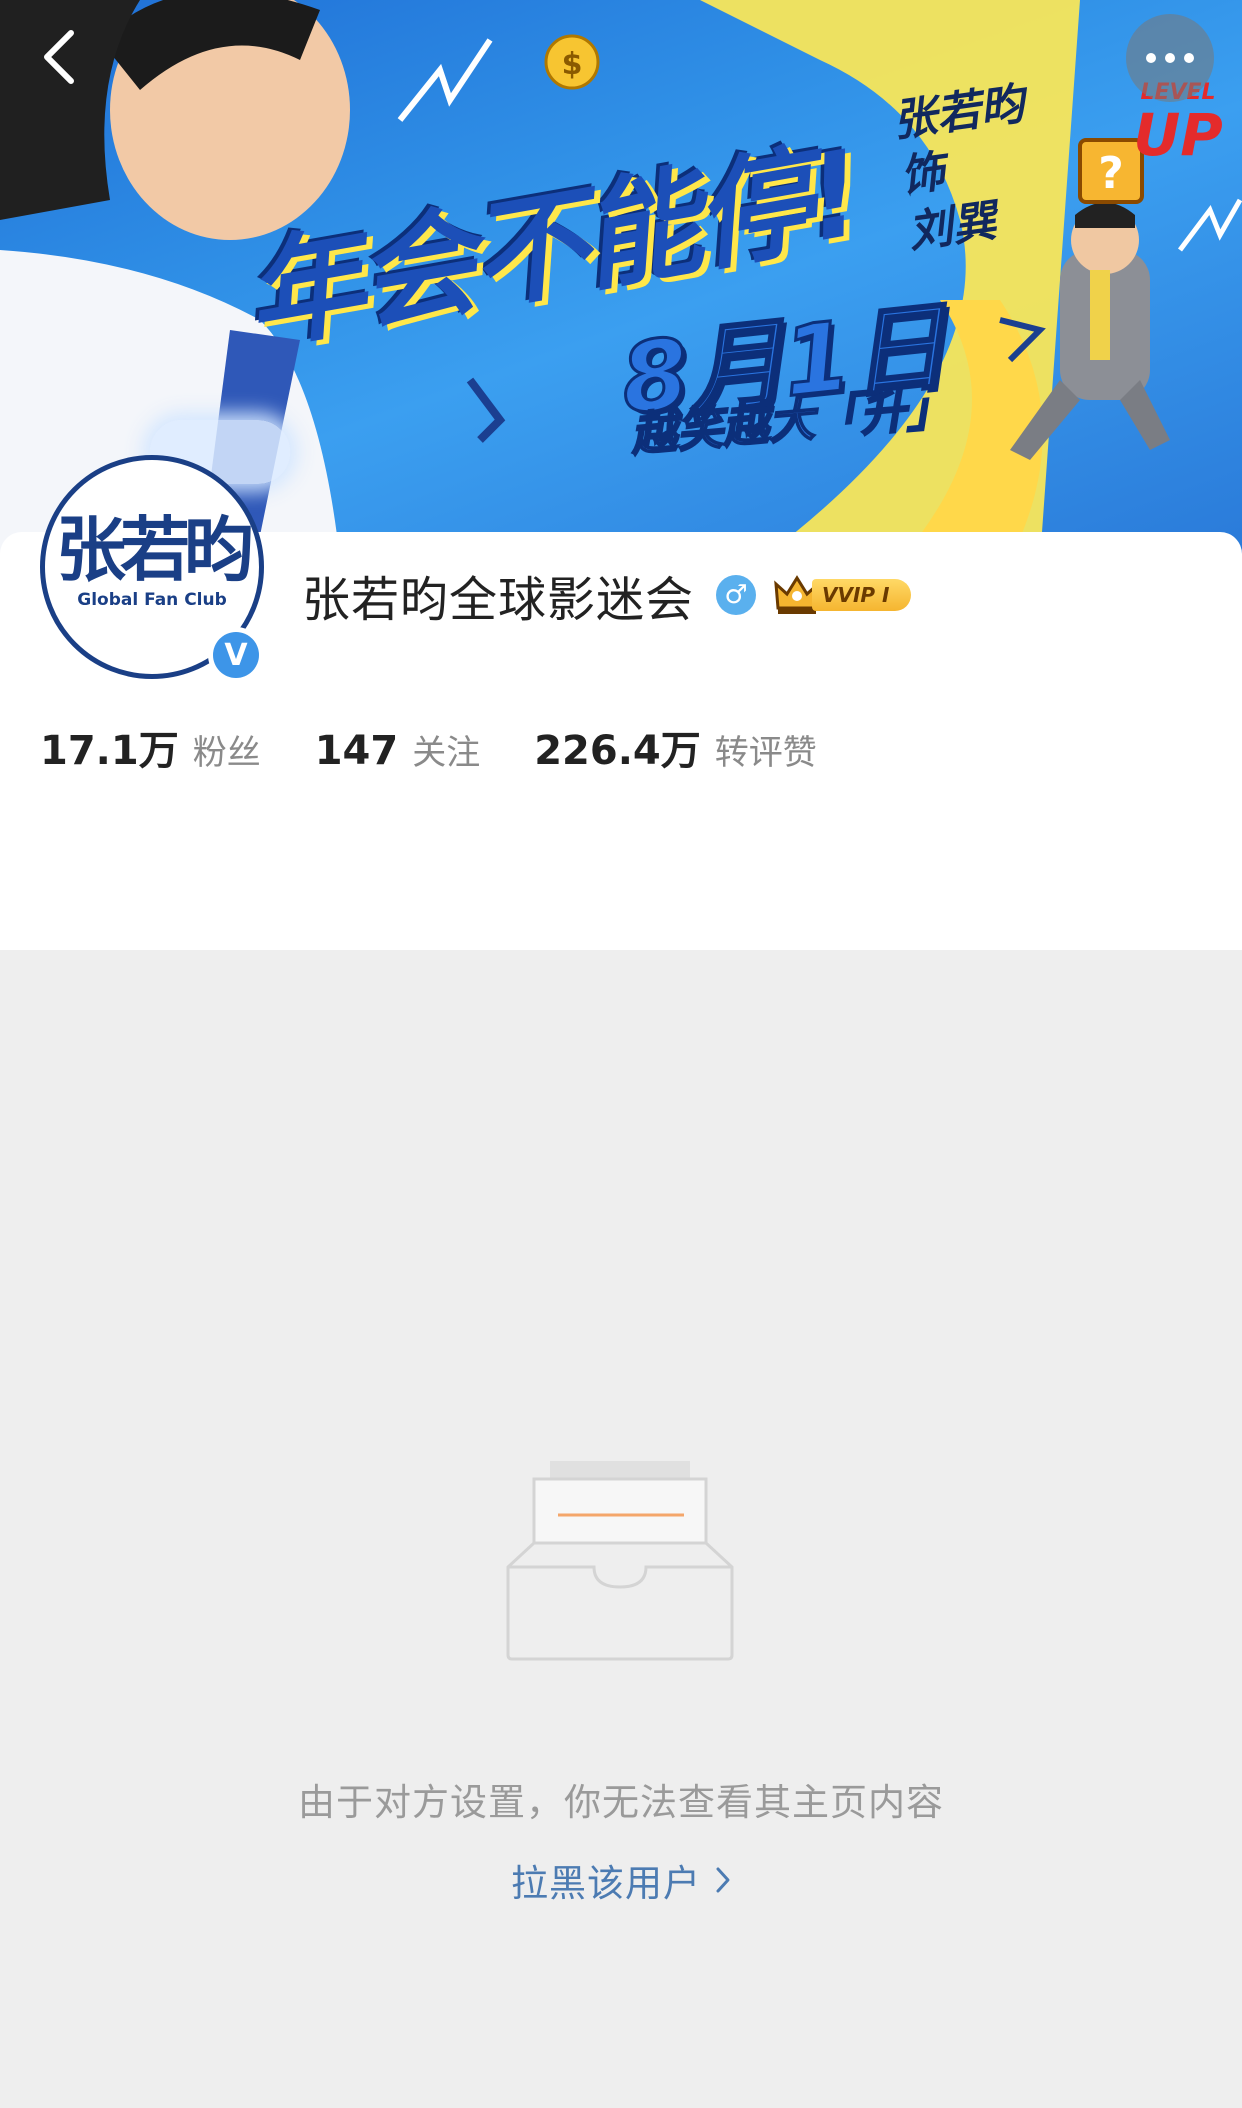 This screenshot has height=2108, width=1242. Describe the element at coordinates (999, 164) in the screenshot. I see `banner-role-text: 张若昀 饰 刘巽` at that location.